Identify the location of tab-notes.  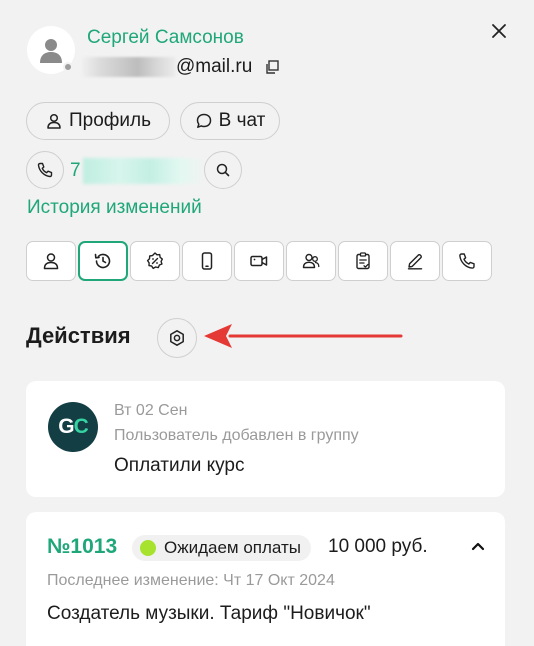
(415, 261).